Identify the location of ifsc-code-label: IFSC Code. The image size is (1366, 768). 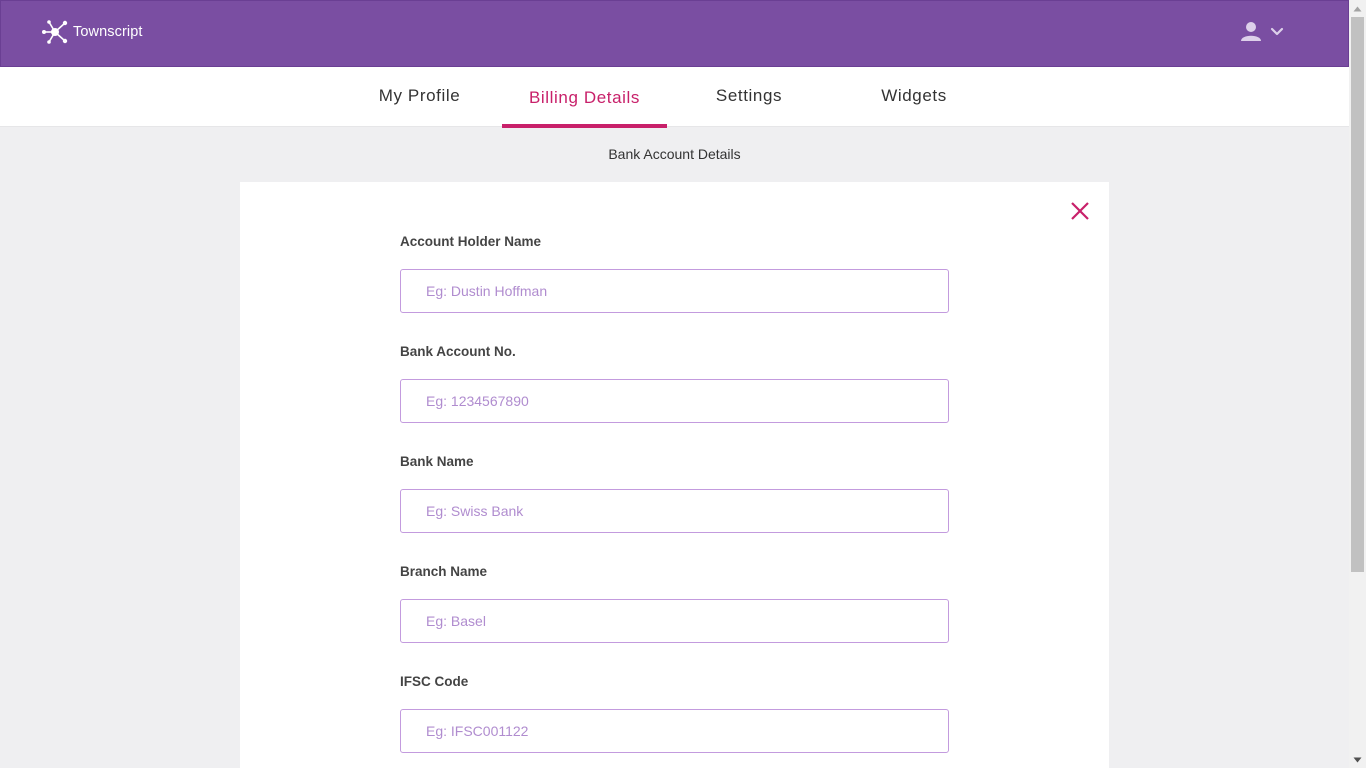
(434, 681).